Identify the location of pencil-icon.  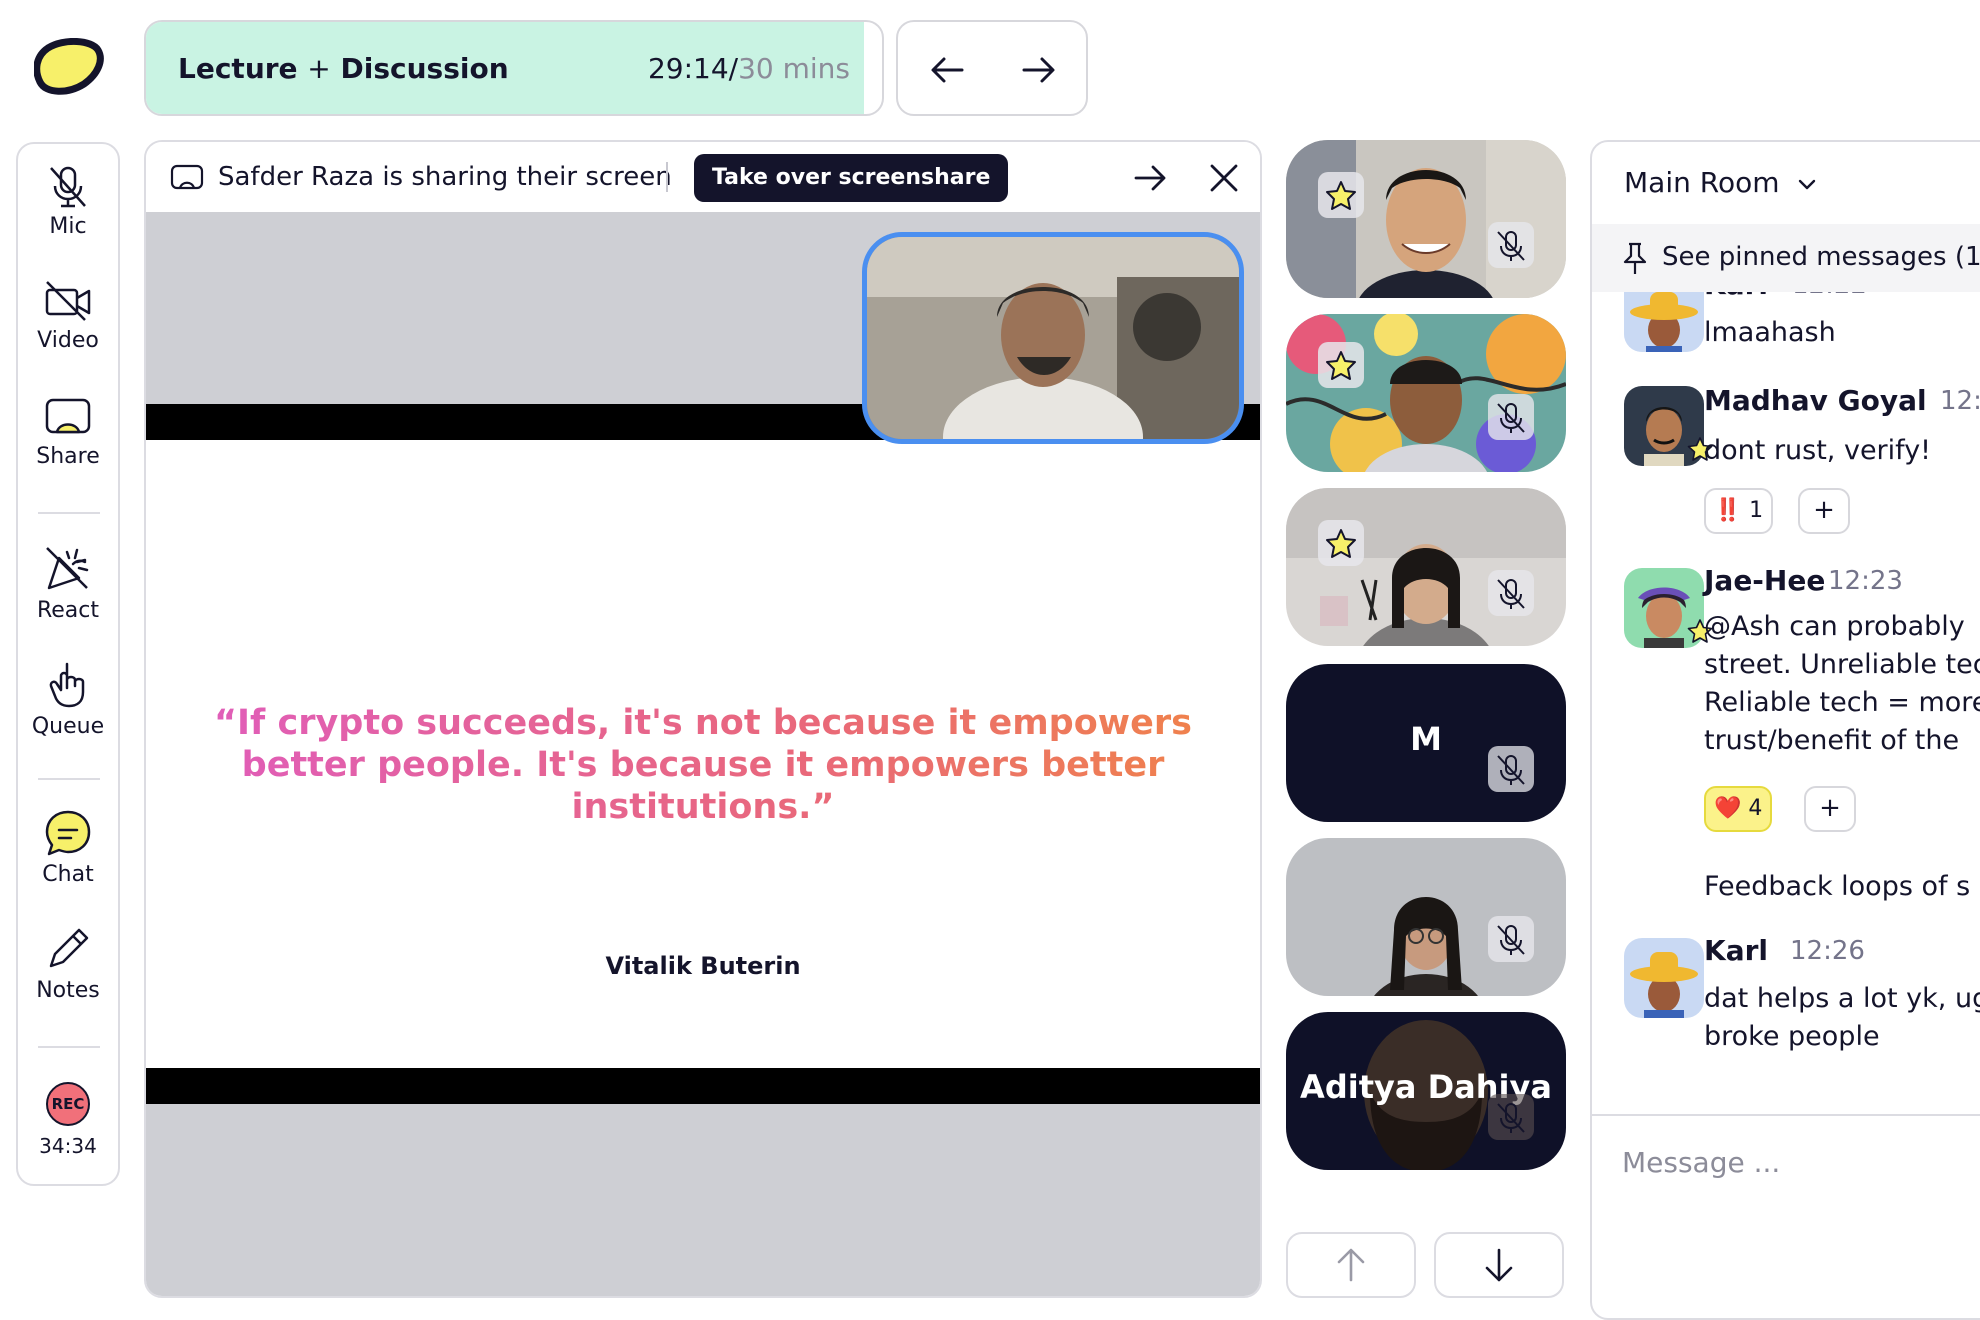
(69, 948).